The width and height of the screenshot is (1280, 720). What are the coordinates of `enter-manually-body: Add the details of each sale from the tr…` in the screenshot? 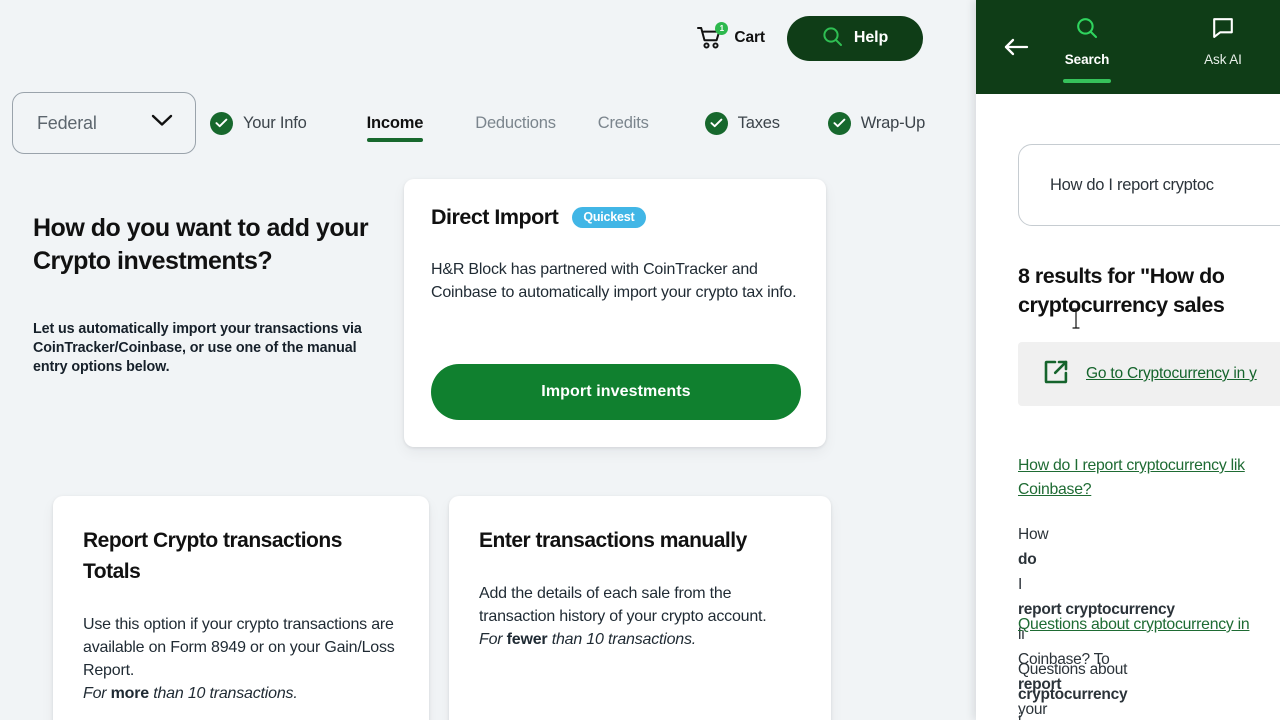 It's located at (640, 616).